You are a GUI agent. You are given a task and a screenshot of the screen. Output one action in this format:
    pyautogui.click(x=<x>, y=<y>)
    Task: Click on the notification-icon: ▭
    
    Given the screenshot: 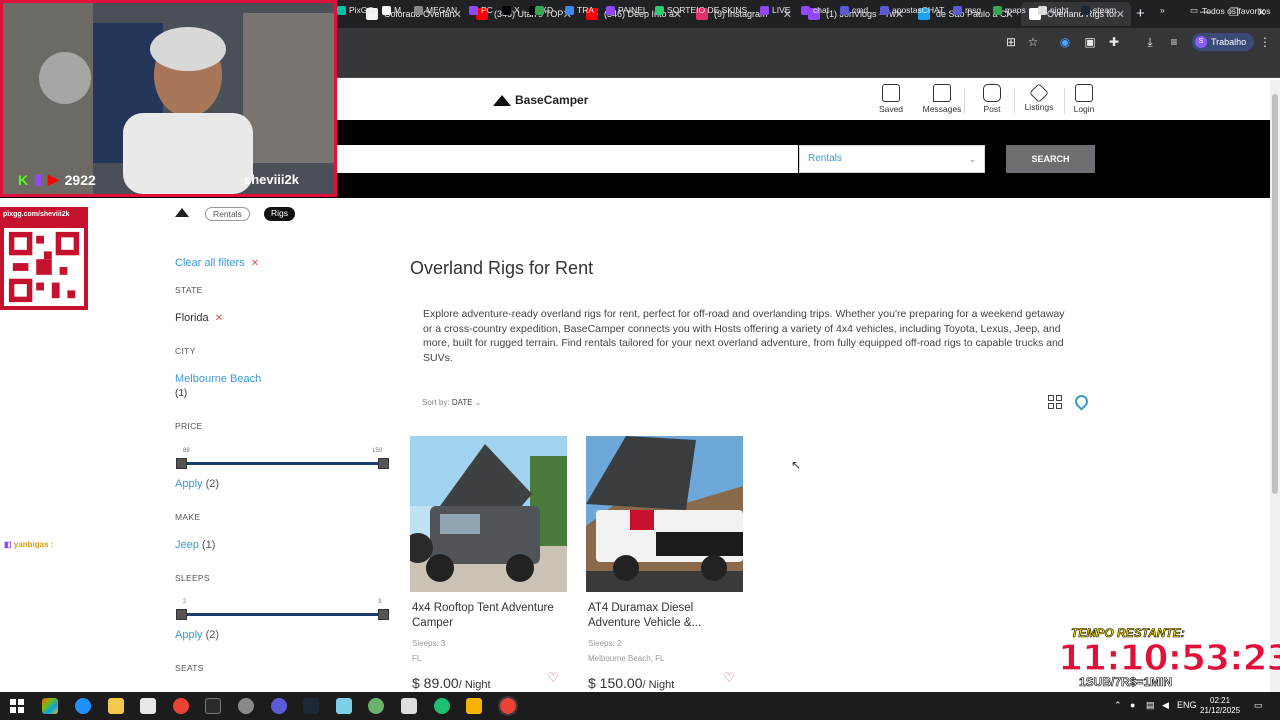 What is the action you would take?
    pyautogui.click(x=1258, y=705)
    